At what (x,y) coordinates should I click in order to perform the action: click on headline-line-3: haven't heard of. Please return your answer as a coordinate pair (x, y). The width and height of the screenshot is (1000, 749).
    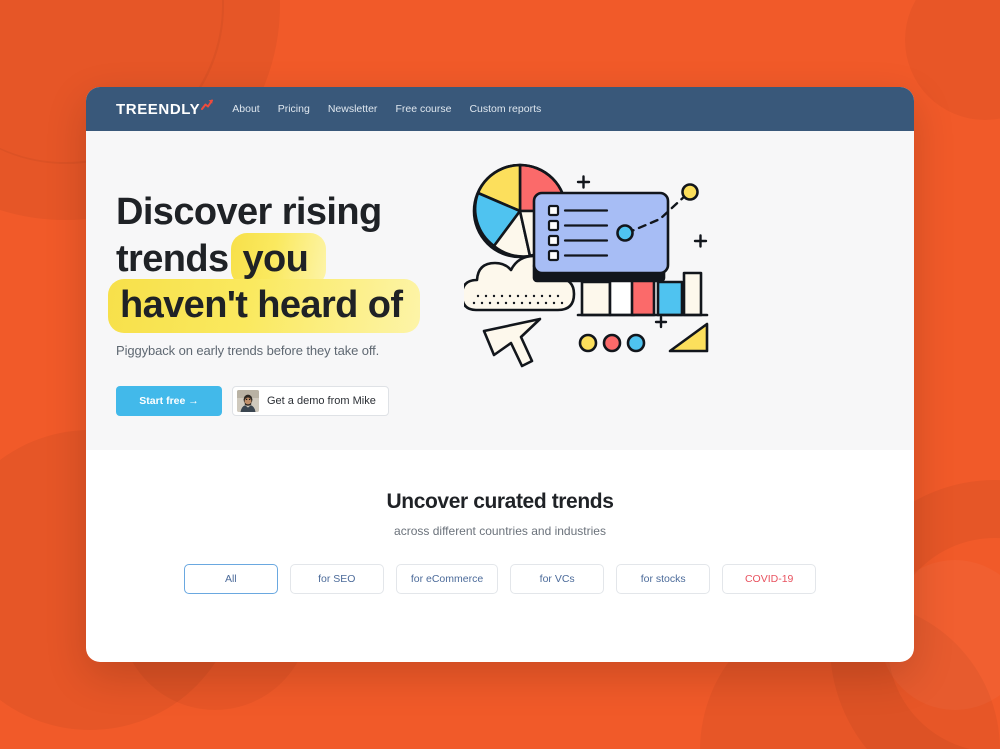
    Looking at the image, I should click on (296, 306).